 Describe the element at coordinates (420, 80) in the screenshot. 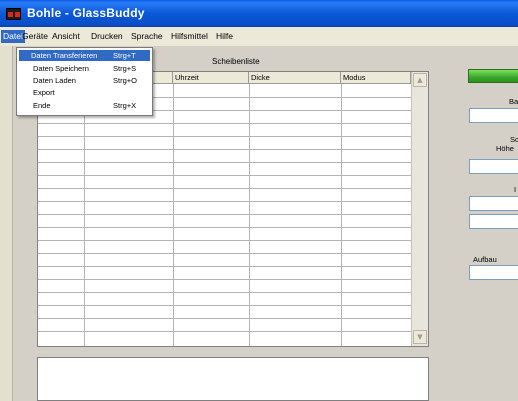

I see `scroll-up-icon: ▲` at that location.